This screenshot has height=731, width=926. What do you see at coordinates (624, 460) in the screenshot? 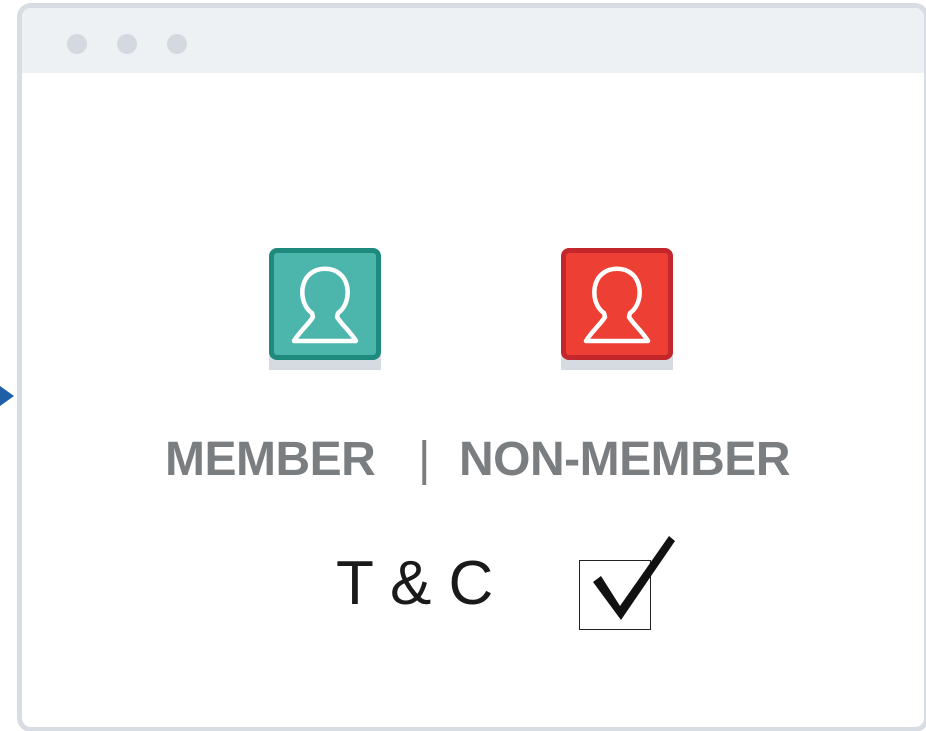
I see `non-member-label: NON-MEMBER` at bounding box center [624, 460].